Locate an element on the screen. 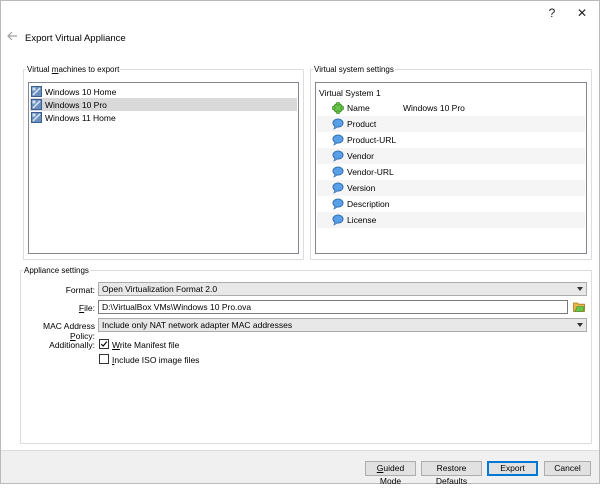 The width and height of the screenshot is (600, 488). appliance-settings-legend: Appliance settings is located at coordinates (56, 270).